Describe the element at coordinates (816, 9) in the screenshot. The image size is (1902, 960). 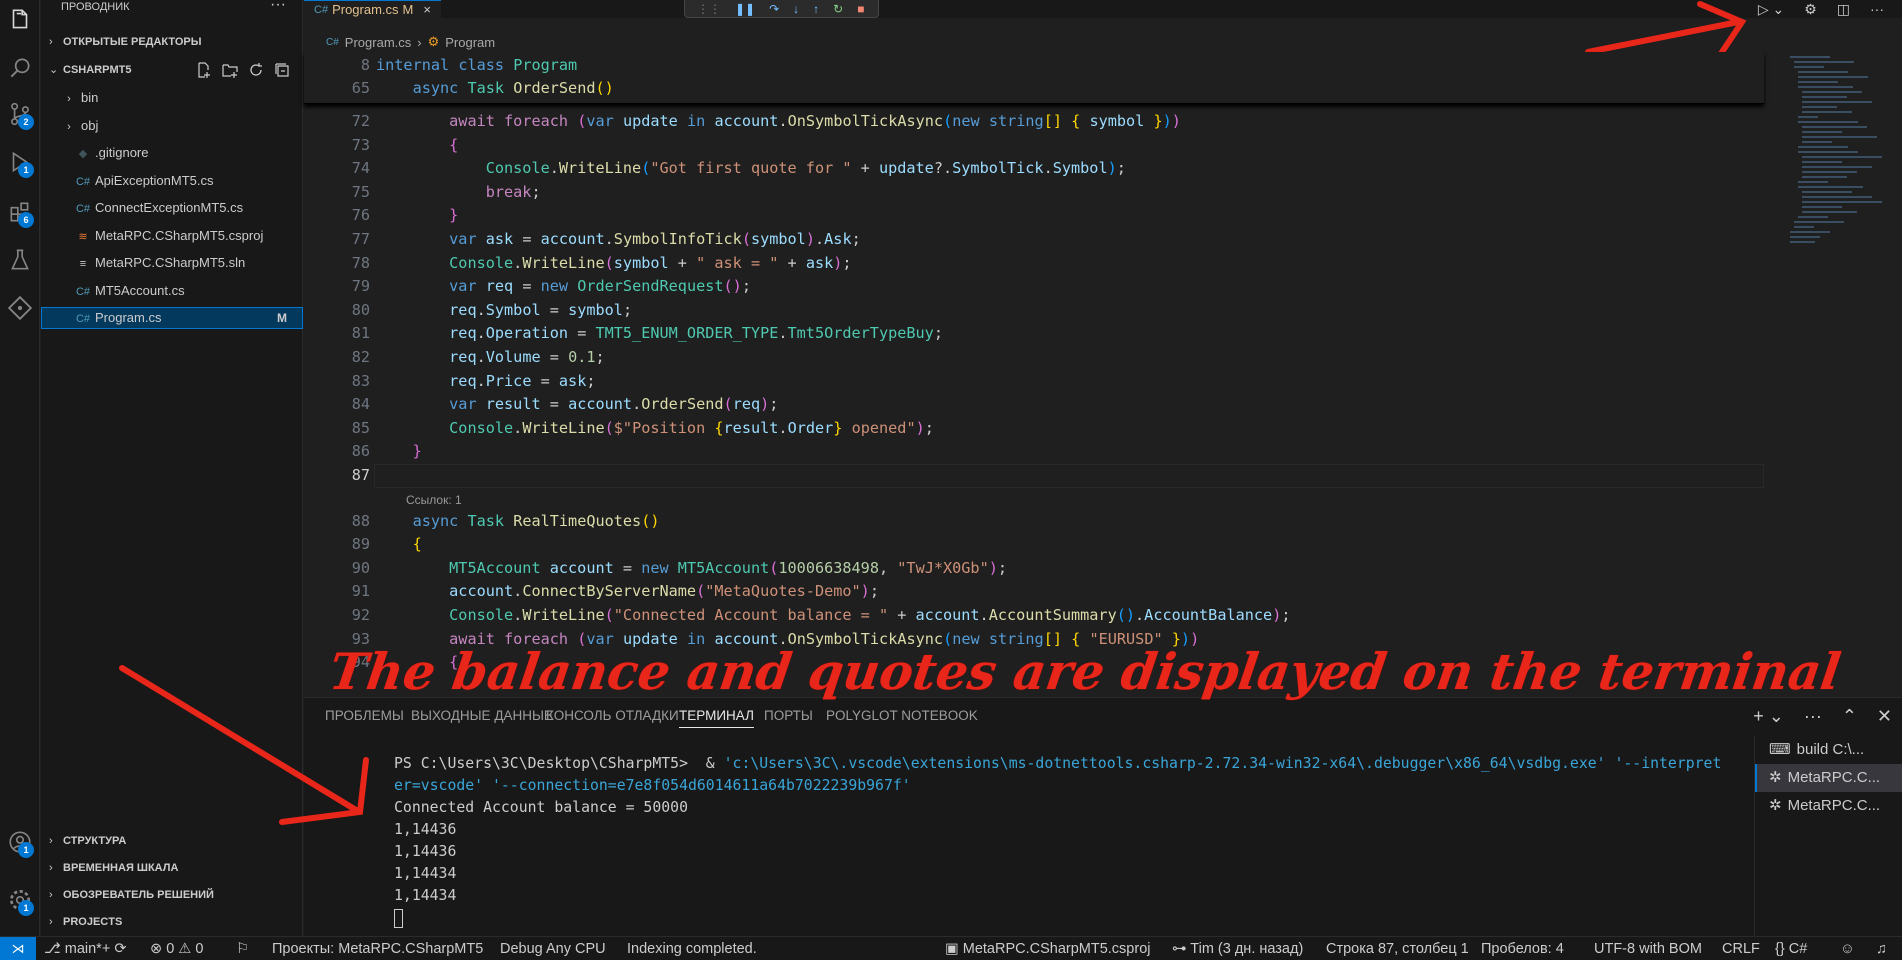
I see `step-out-icon: ↑` at that location.